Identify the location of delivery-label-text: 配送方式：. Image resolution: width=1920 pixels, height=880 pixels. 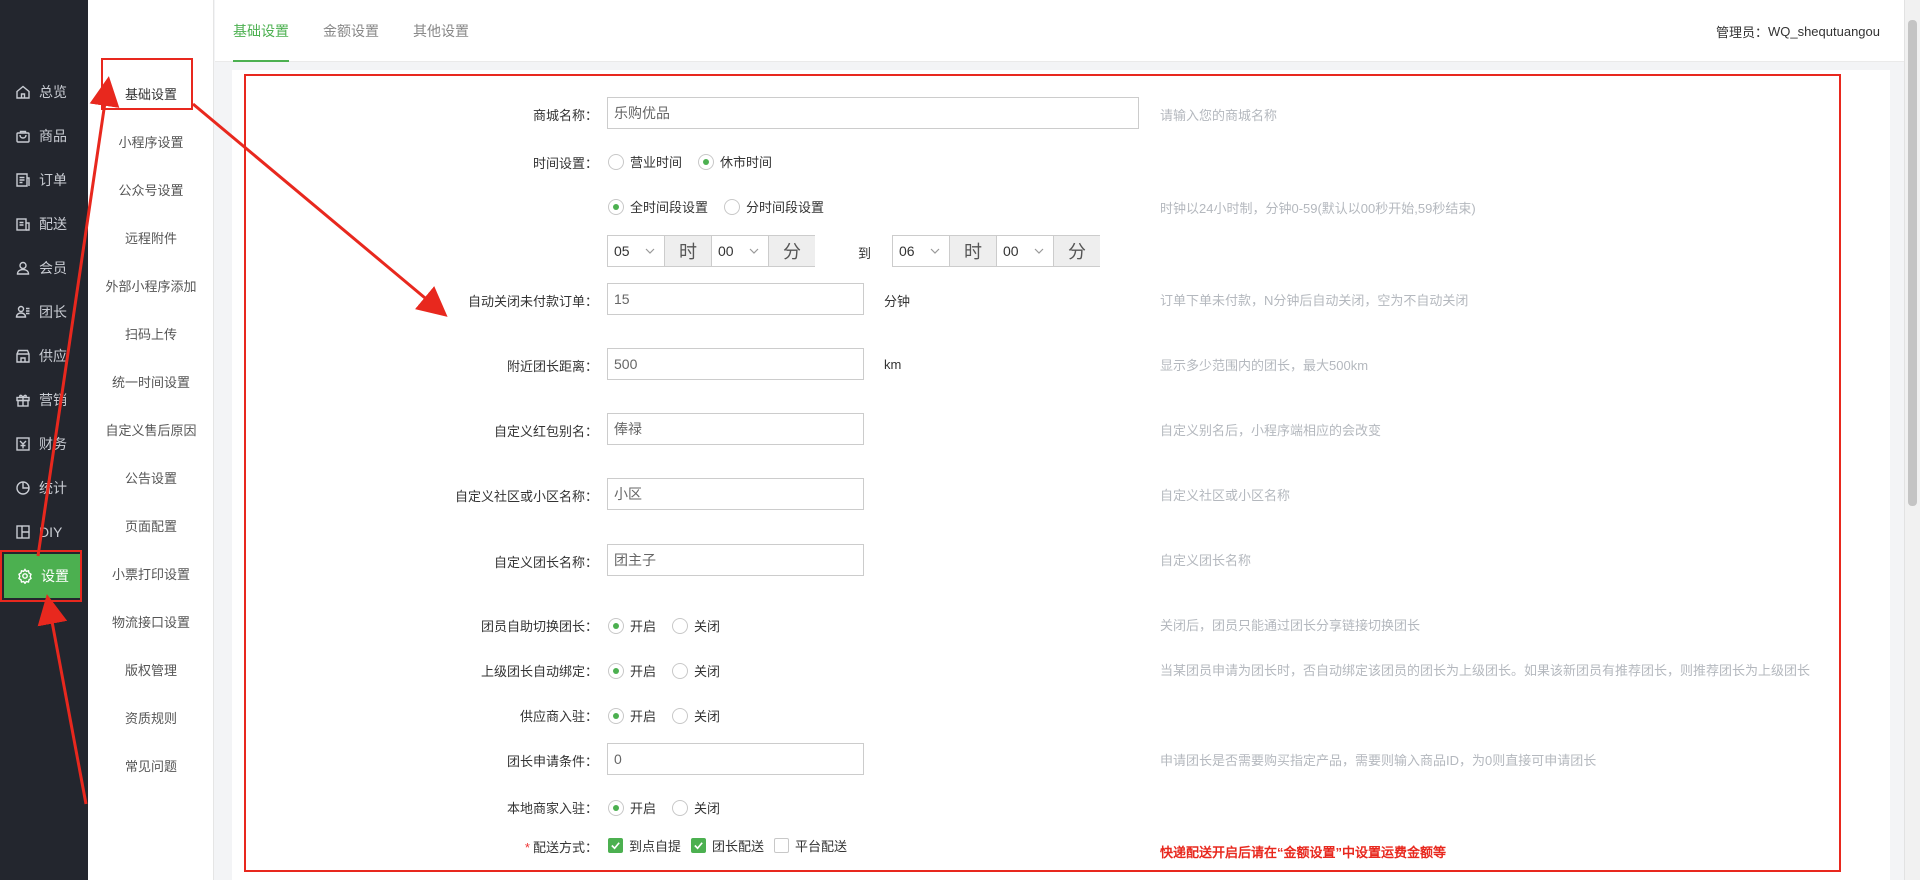
(565, 847).